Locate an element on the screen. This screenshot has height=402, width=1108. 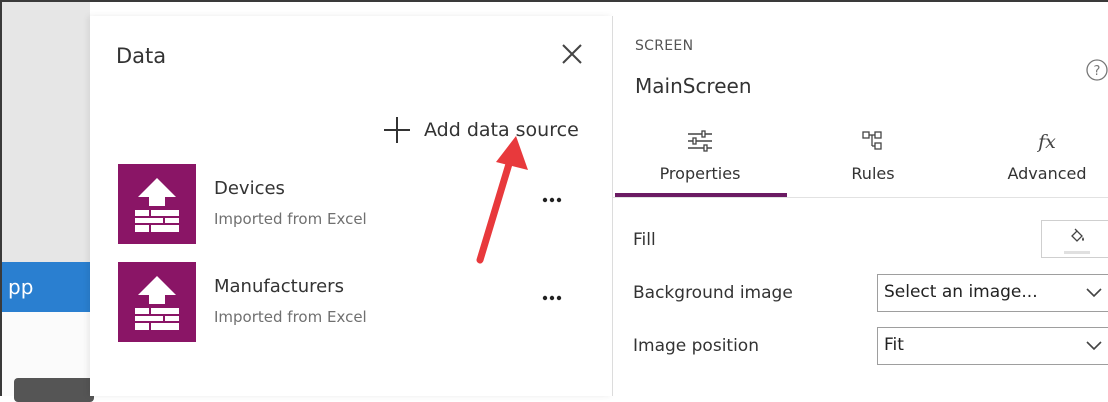
help-icon: ? is located at coordinates (1097, 70).